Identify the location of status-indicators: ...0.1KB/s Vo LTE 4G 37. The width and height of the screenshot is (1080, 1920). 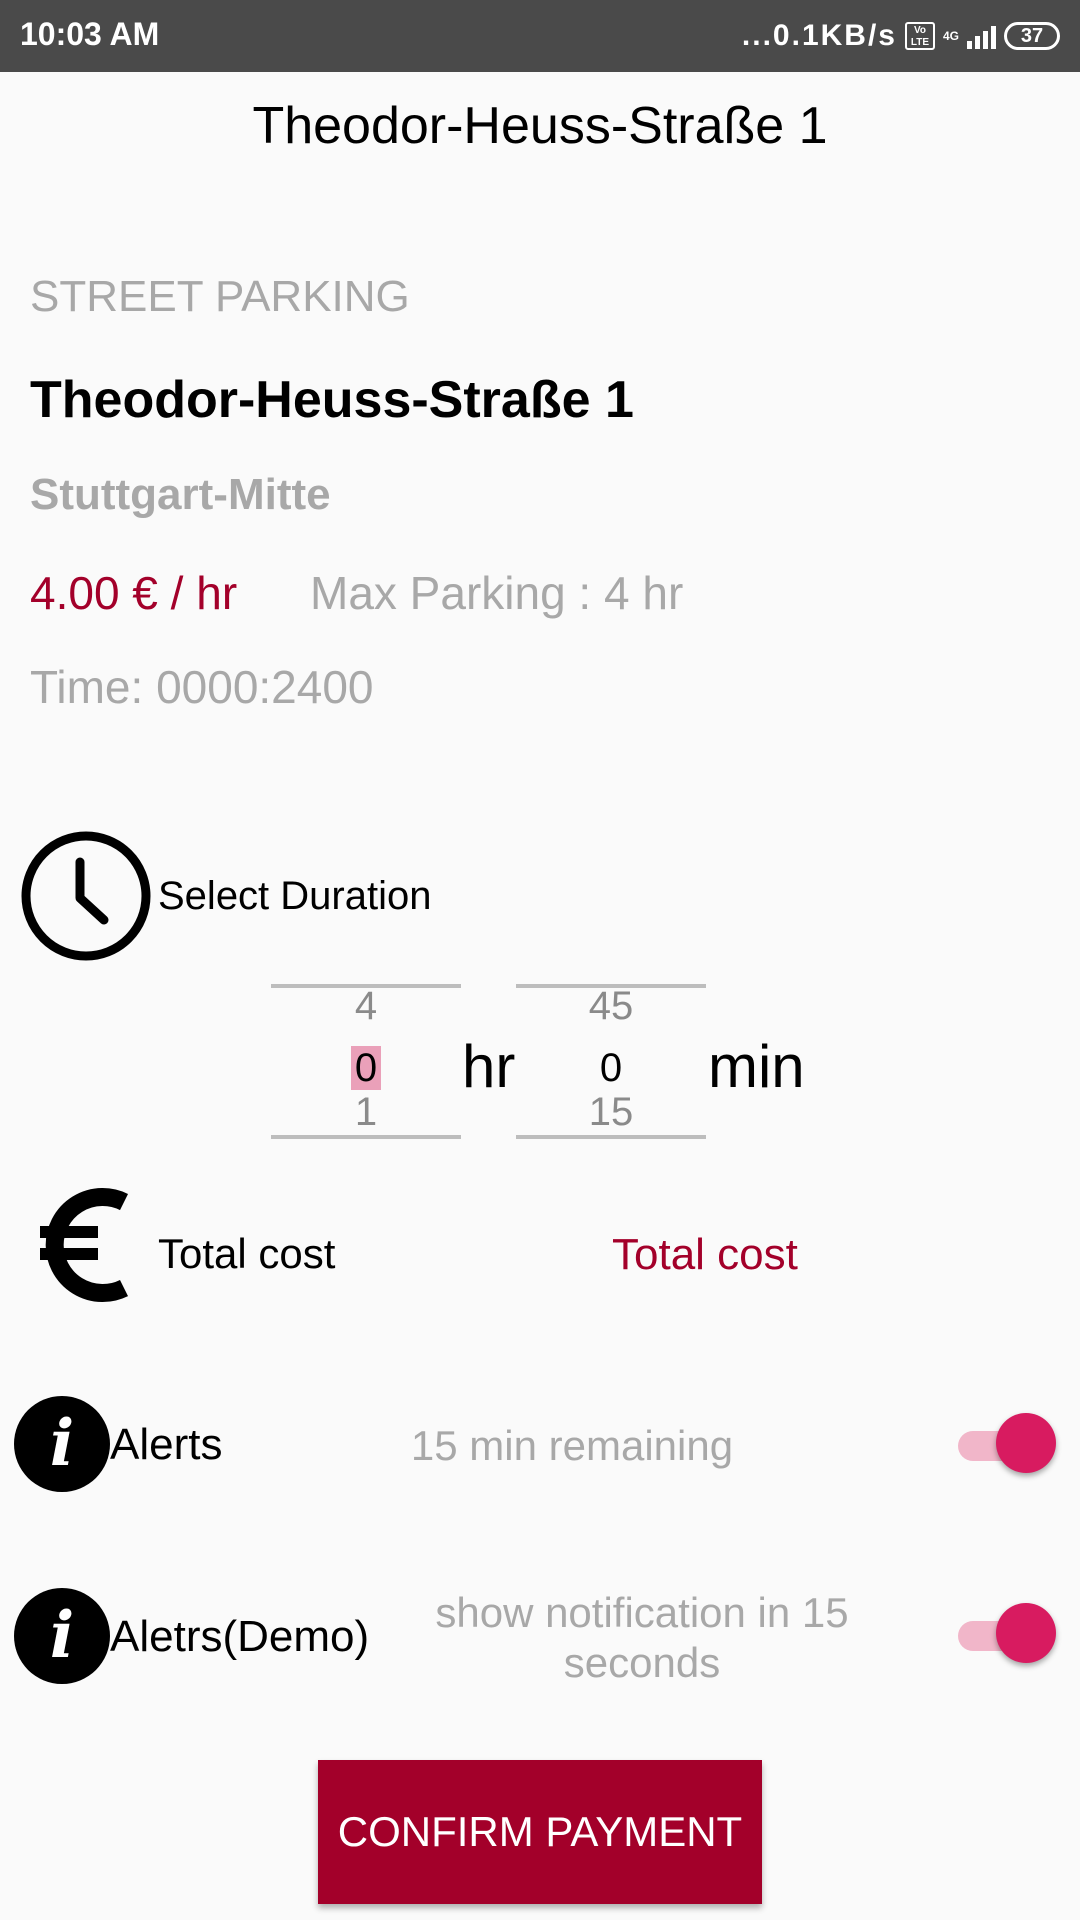
(901, 36).